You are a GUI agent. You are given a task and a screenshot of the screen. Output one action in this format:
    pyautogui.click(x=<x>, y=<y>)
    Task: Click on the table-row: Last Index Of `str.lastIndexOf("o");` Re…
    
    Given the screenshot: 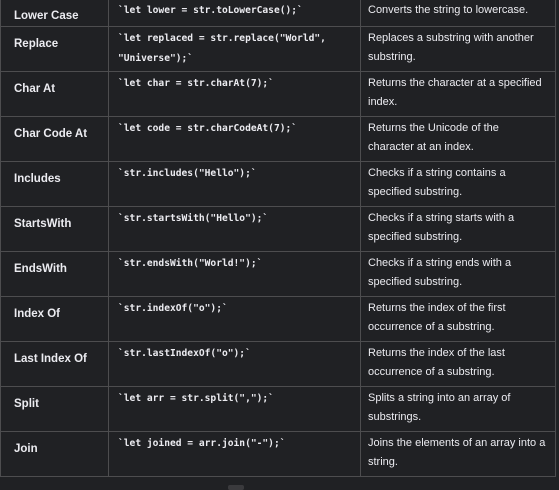 What is the action you would take?
    pyautogui.click(x=278, y=364)
    